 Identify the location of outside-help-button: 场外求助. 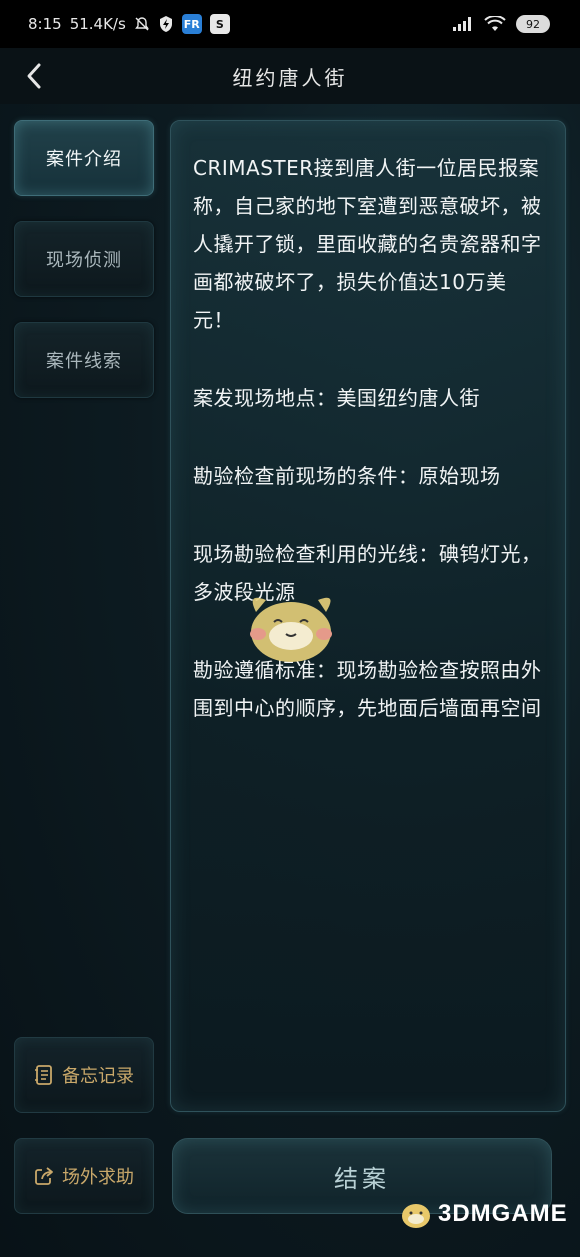
(84, 1176).